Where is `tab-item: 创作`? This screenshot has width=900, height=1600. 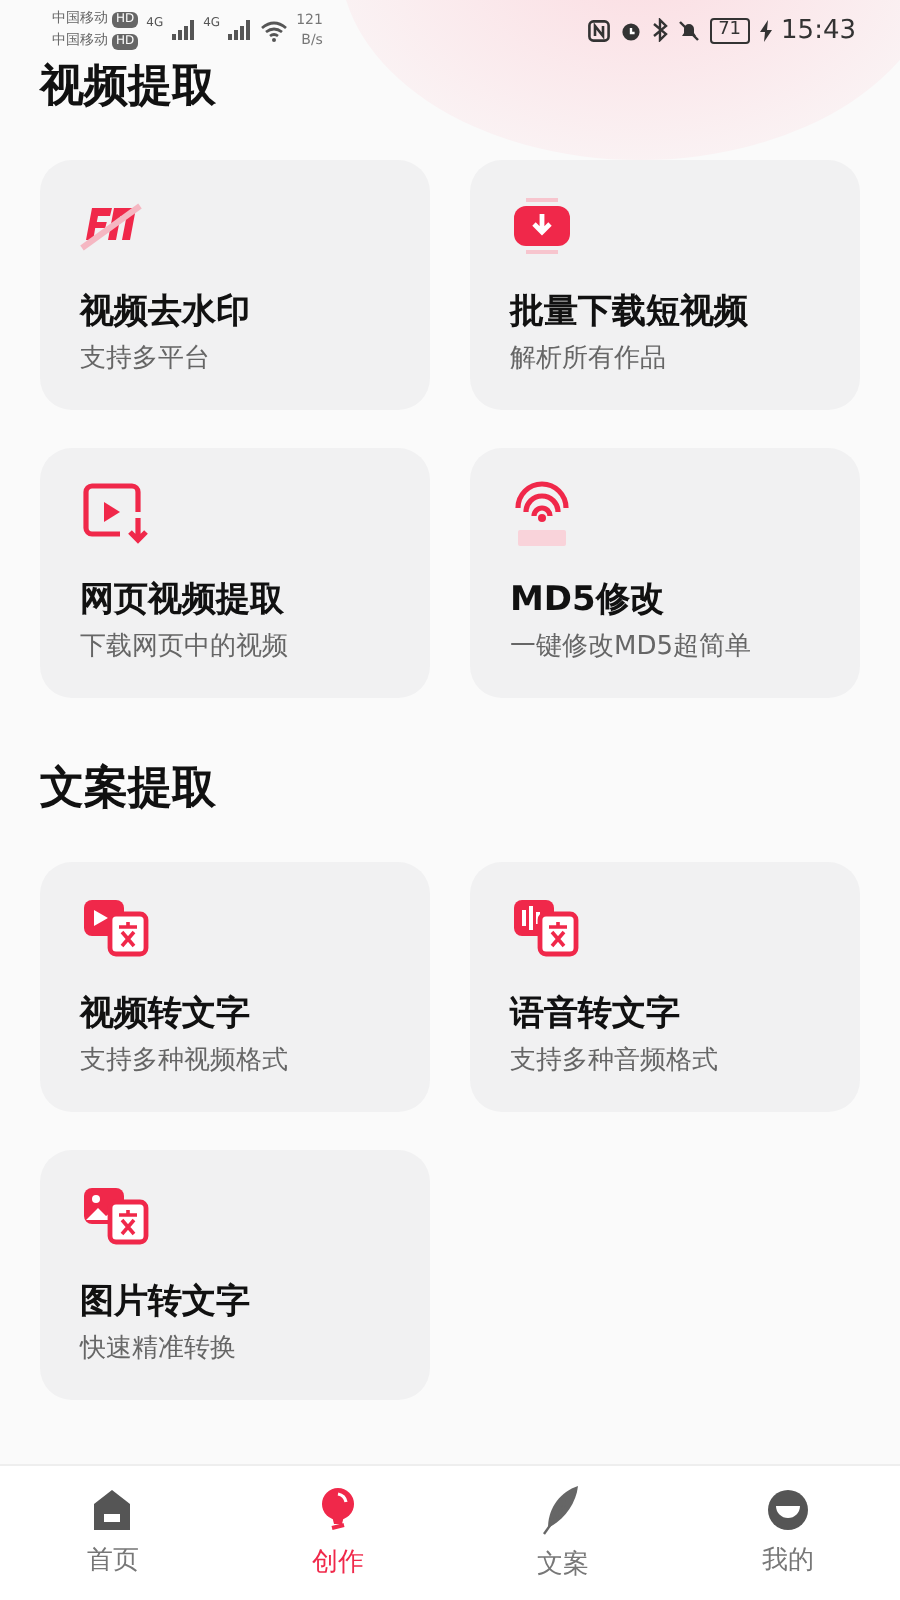 tab-item: 创作 is located at coordinates (337, 1533).